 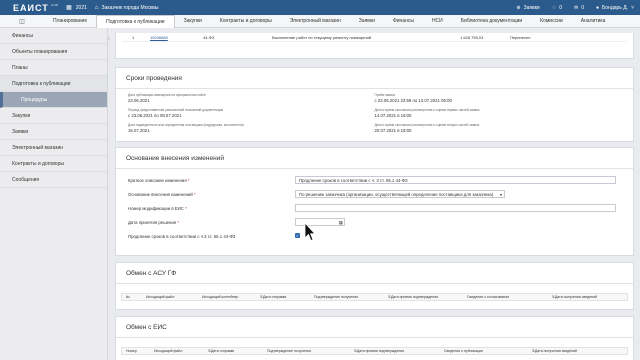 What do you see at coordinates (491, 21) in the screenshot?
I see `tab-doc-library: Библиотека документации` at bounding box center [491, 21].